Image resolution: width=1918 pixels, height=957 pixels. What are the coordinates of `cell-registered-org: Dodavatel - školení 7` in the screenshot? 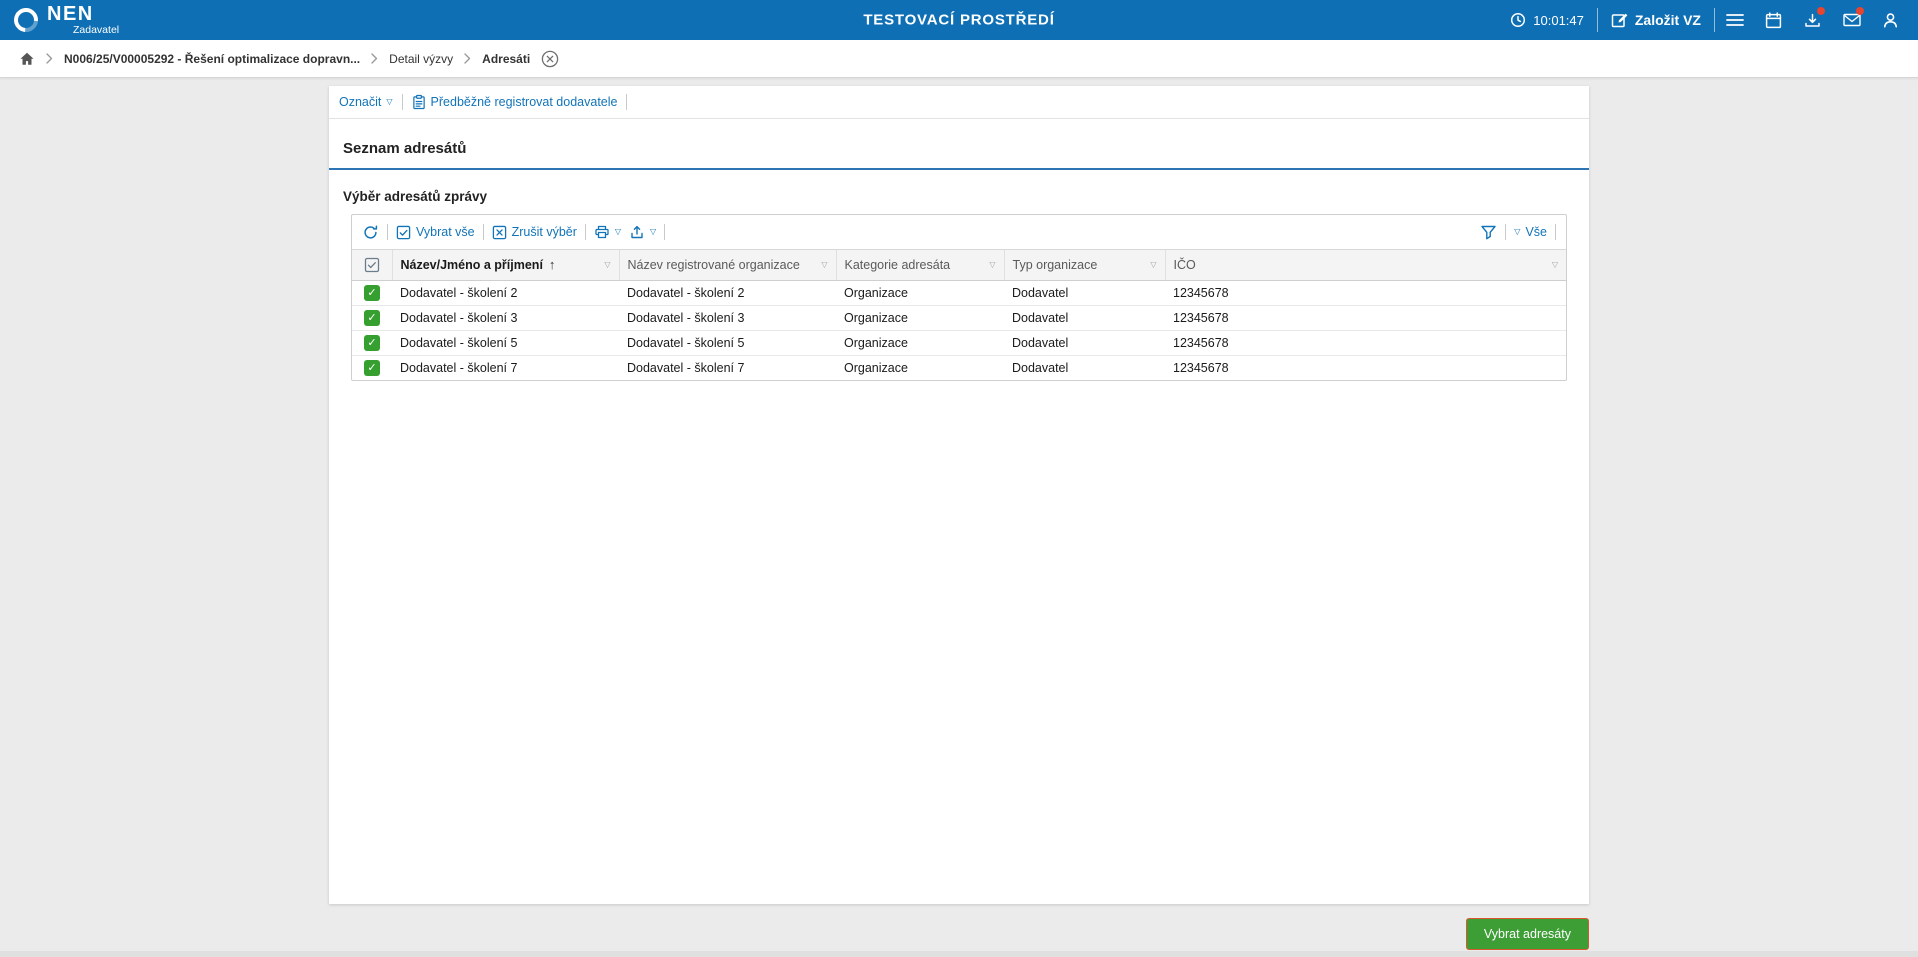 It's located at (686, 367).